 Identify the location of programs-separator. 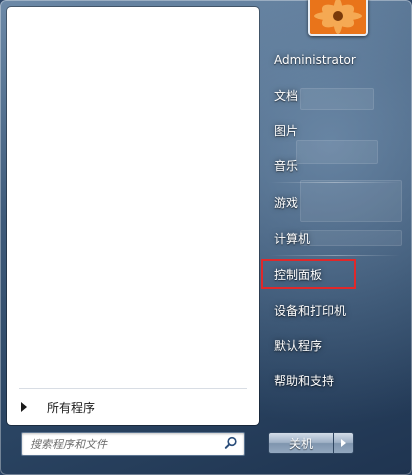
(133, 388).